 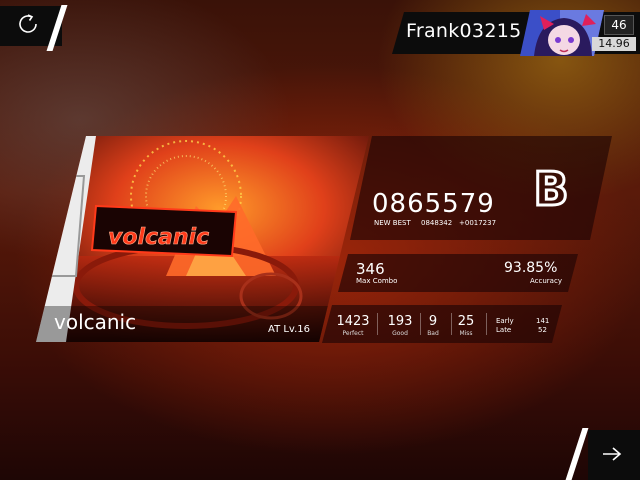 What do you see at coordinates (433, 204) in the screenshot?
I see `score-value: 0865579` at bounding box center [433, 204].